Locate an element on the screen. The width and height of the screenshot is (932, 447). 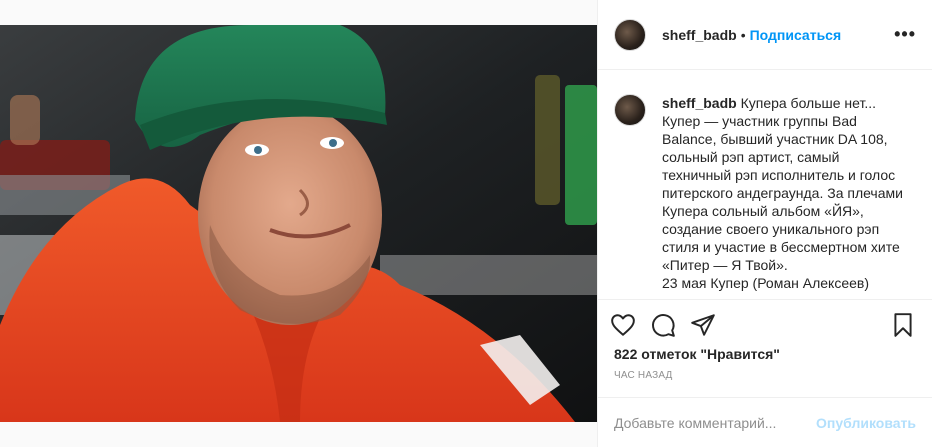
share-icon is located at coordinates (703, 325).